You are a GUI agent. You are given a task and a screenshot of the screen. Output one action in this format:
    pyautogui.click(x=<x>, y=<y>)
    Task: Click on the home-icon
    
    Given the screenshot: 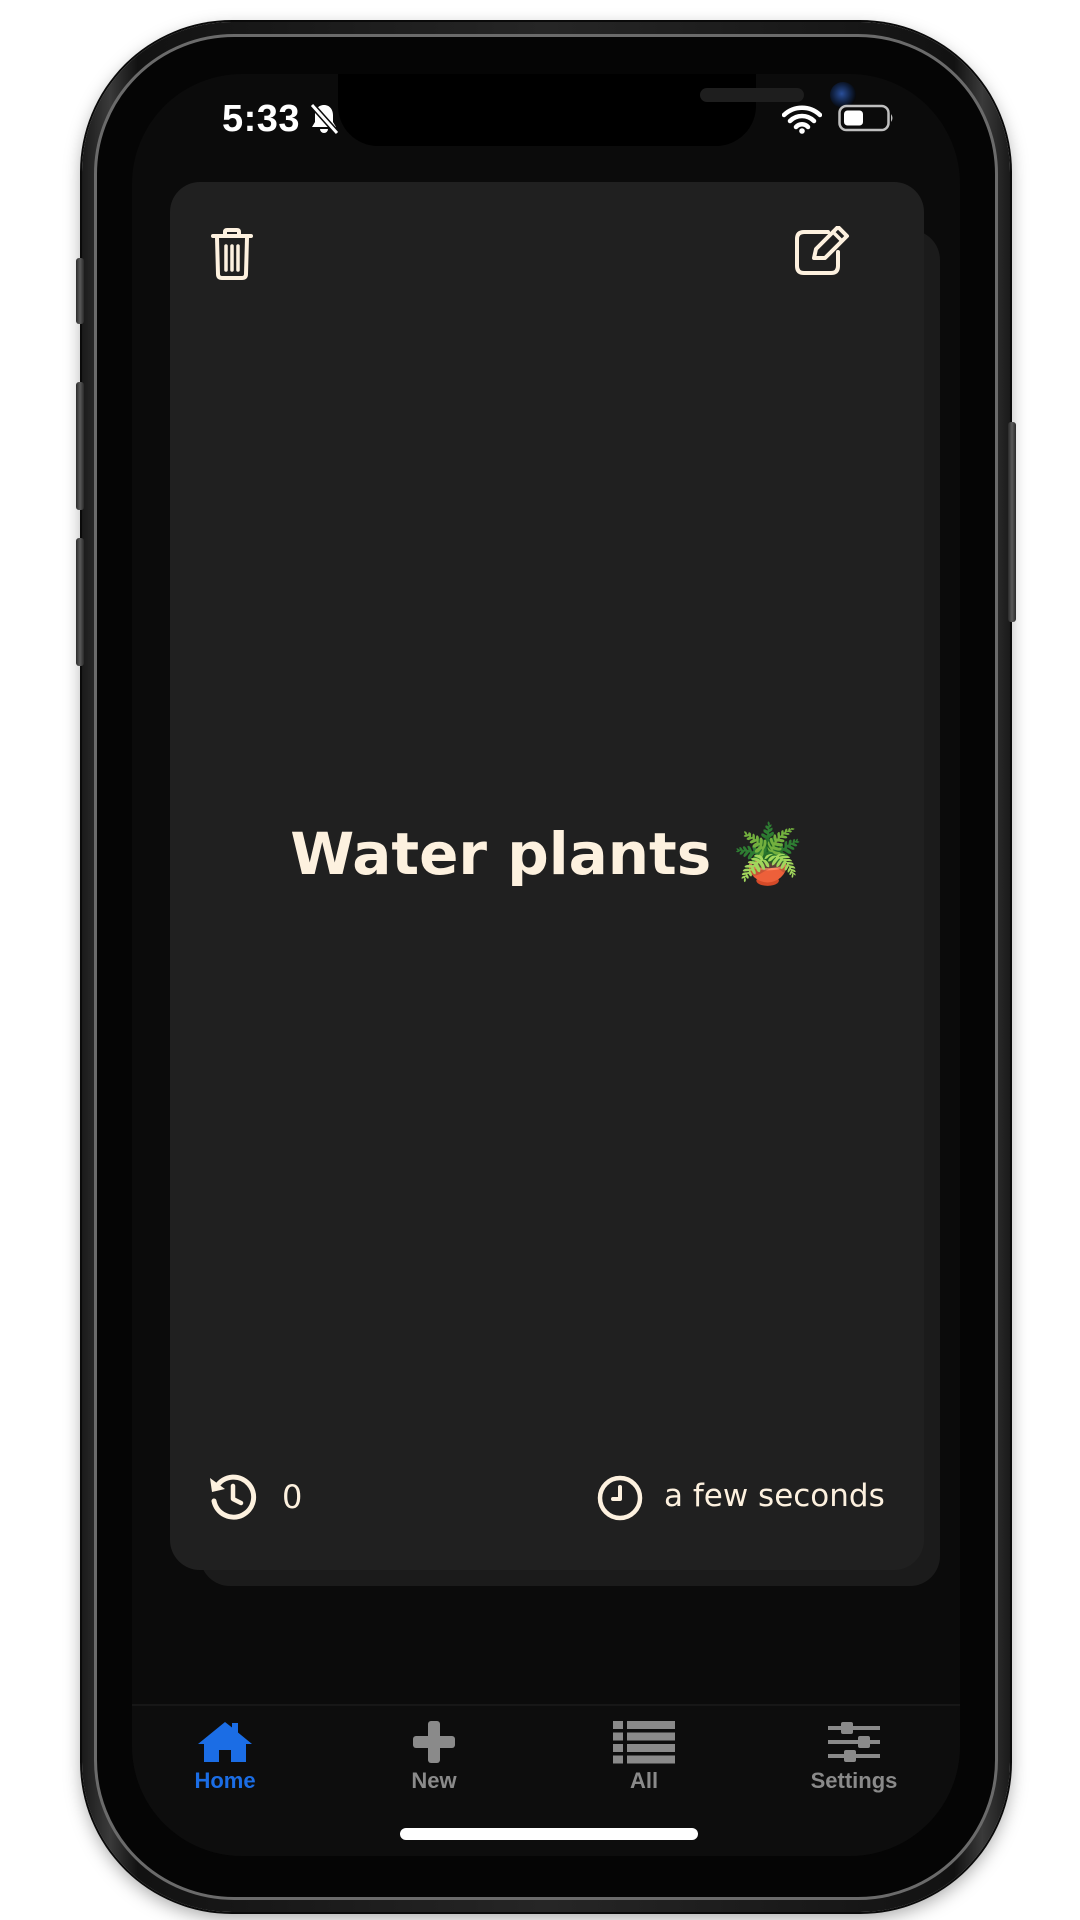 What is the action you would take?
    pyautogui.click(x=225, y=1742)
    